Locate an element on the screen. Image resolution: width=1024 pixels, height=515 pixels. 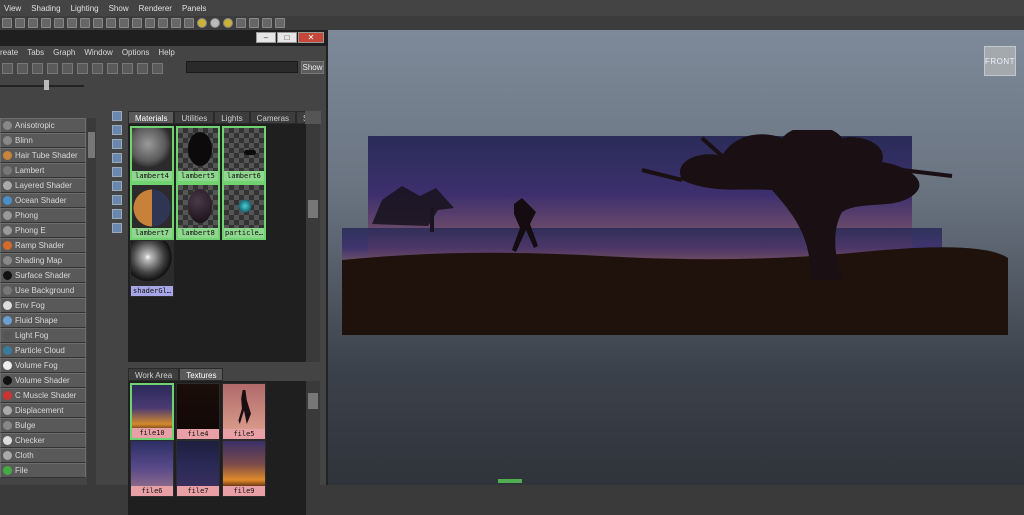
isolate-select-icon is located at coordinates (241, 23).